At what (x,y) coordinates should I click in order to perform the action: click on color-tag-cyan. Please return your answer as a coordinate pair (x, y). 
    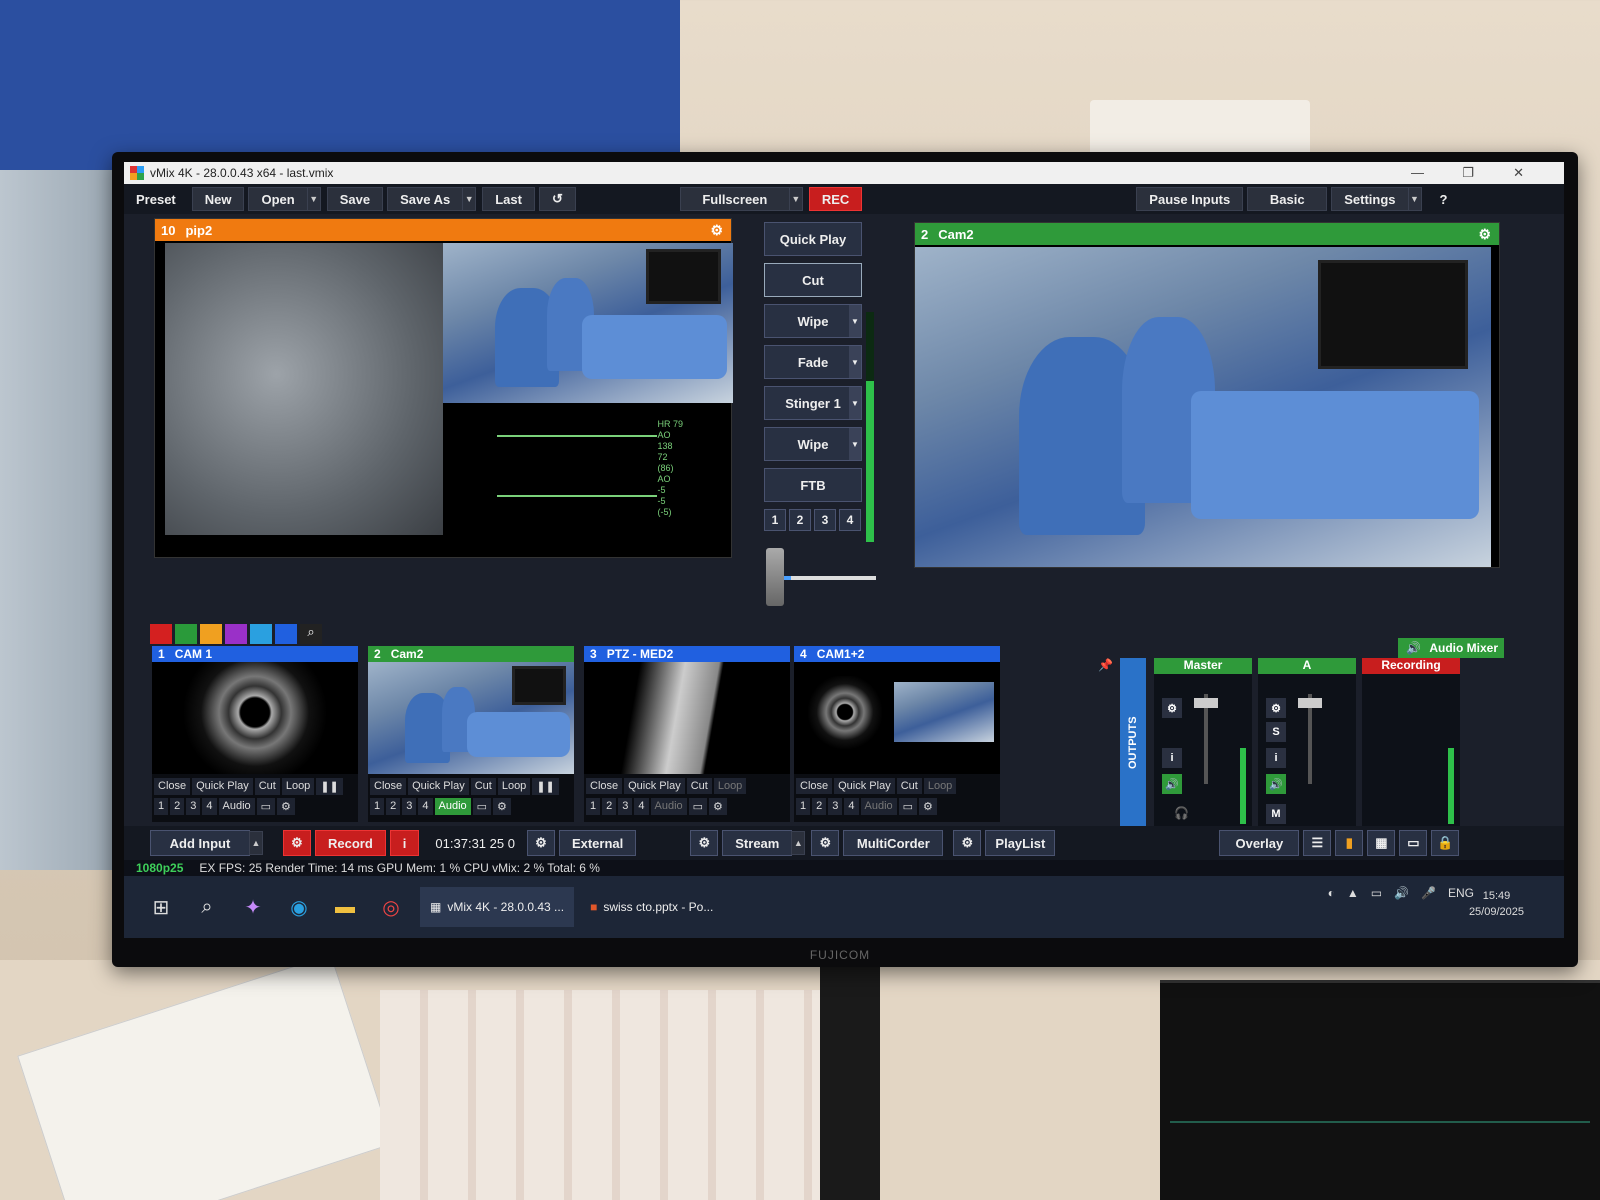
    Looking at the image, I should click on (261, 634).